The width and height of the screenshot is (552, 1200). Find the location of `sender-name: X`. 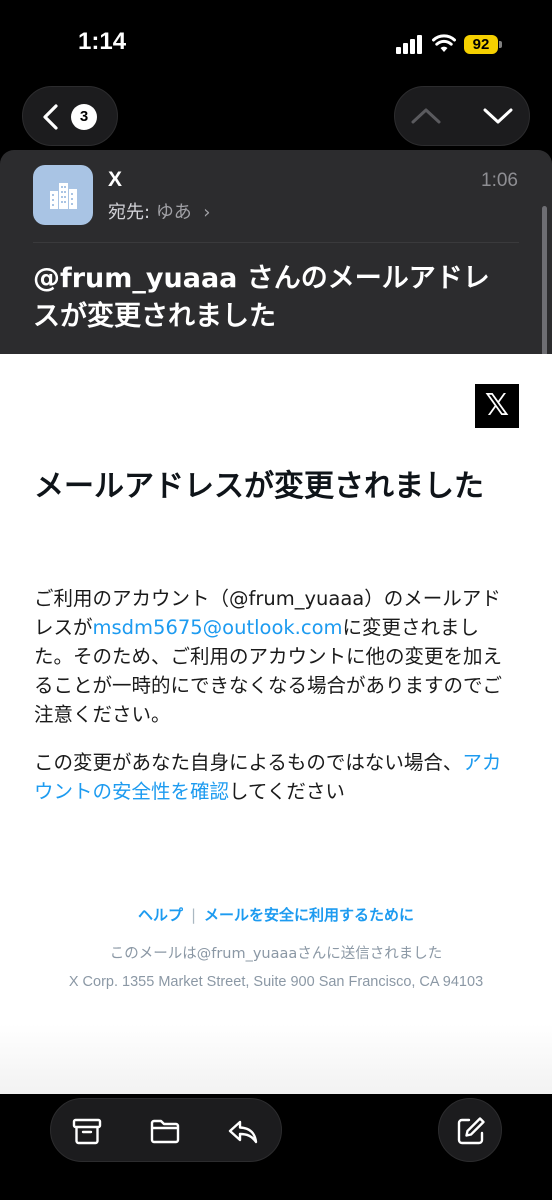

sender-name: X is located at coordinates (115, 180).